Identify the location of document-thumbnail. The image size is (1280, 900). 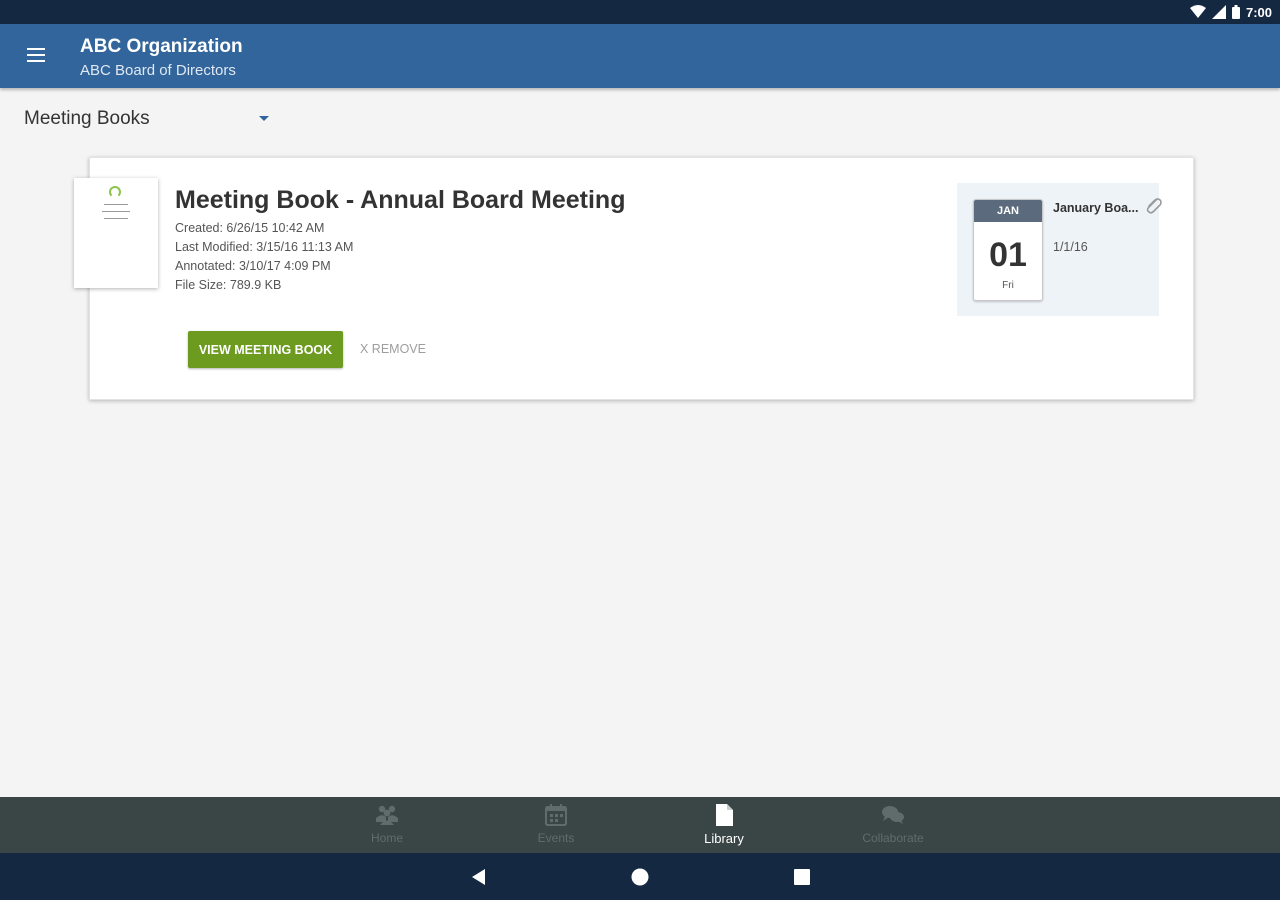
(116, 233).